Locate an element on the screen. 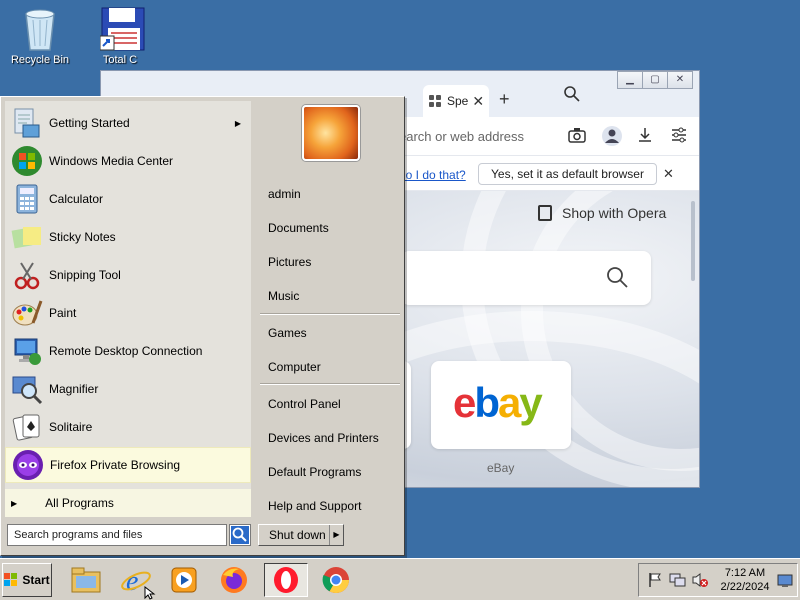  program-label: Windows Media Center is located at coordinates (111, 161).